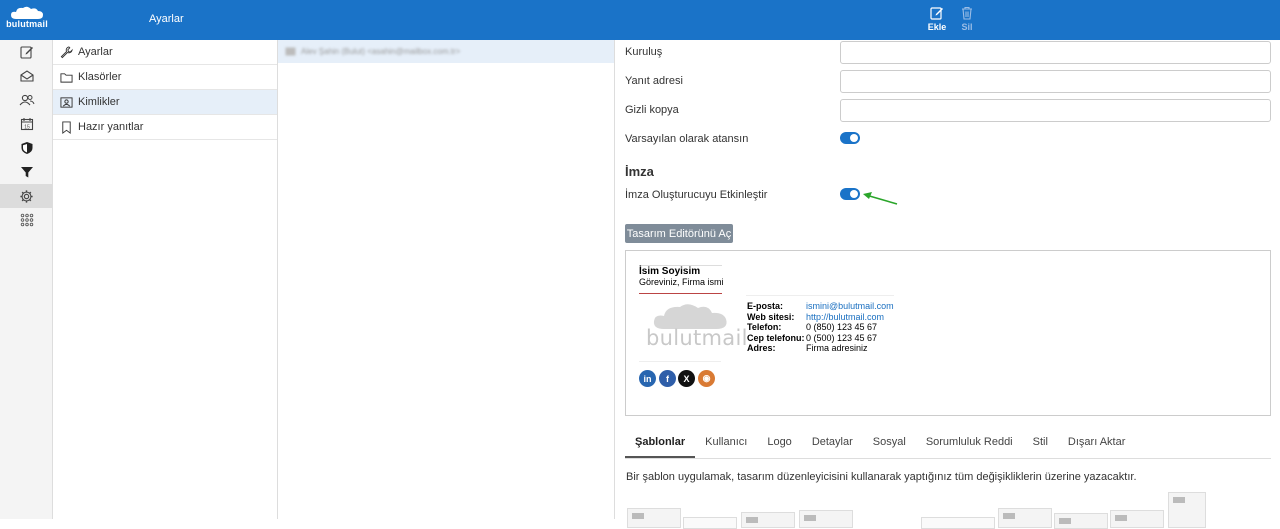 The height and width of the screenshot is (529, 1280). Describe the element at coordinates (26, 100) in the screenshot. I see `contacts-icon` at that location.